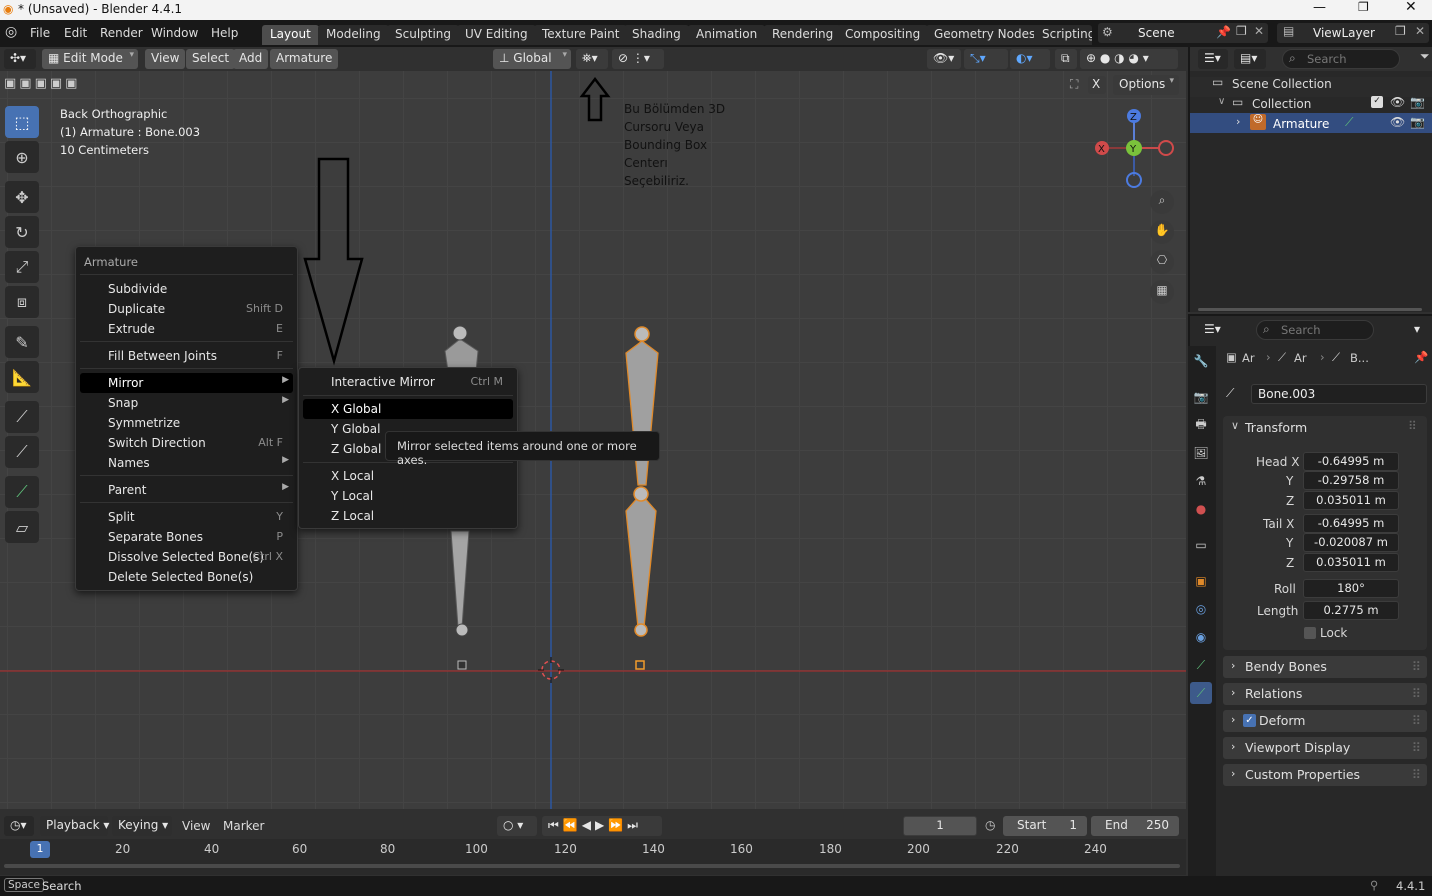 The image size is (1432, 896). What do you see at coordinates (186, 423) in the screenshot?
I see `menu-item-symmetrize: Symmetrize` at bounding box center [186, 423].